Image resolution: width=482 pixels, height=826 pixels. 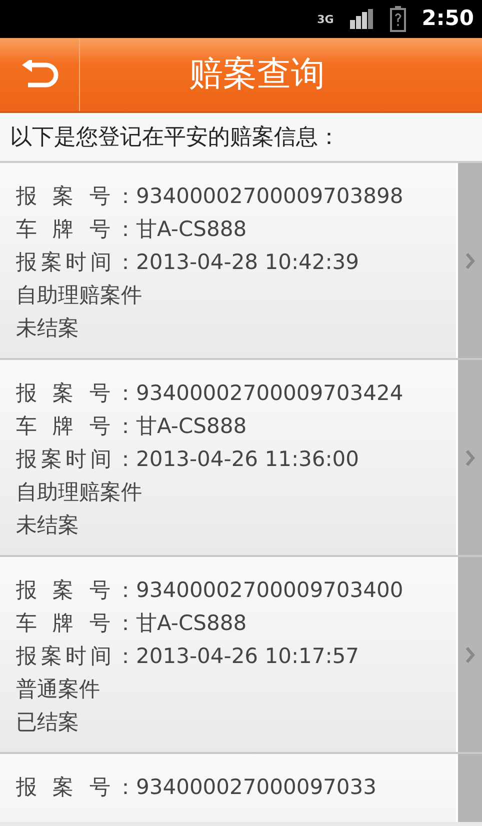 What do you see at coordinates (270, 393) in the screenshot?
I see `field-value: 93400002700009703424` at bounding box center [270, 393].